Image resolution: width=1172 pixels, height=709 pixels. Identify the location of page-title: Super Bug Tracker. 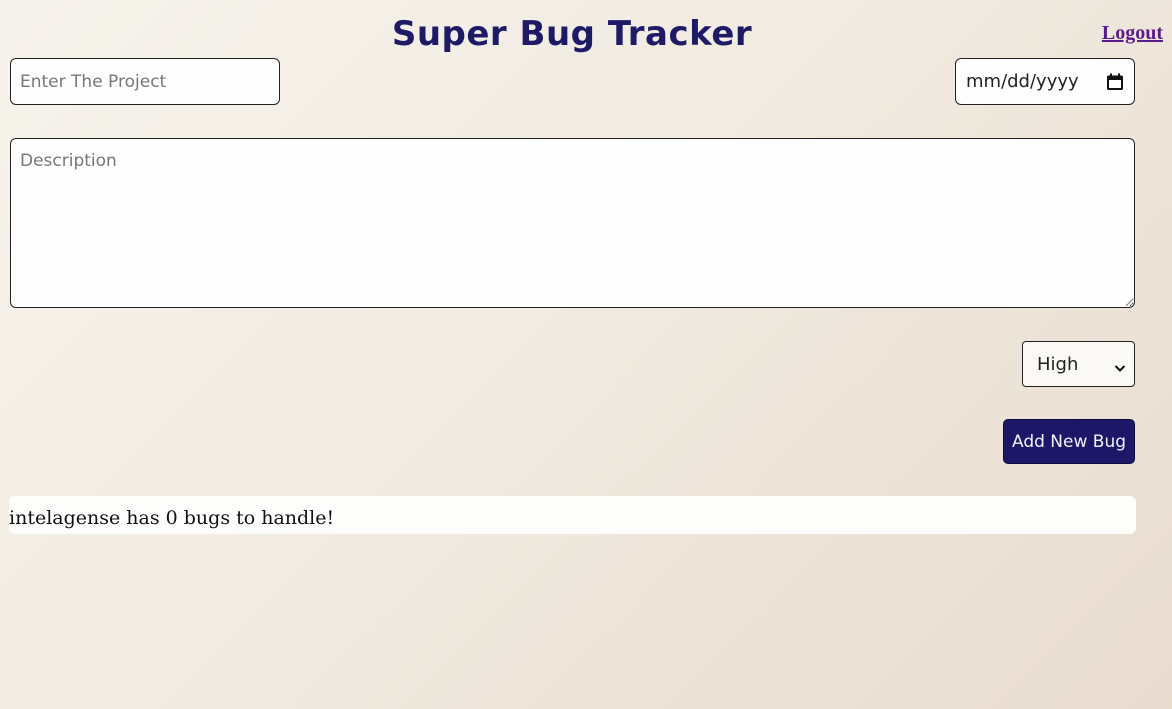
(572, 34).